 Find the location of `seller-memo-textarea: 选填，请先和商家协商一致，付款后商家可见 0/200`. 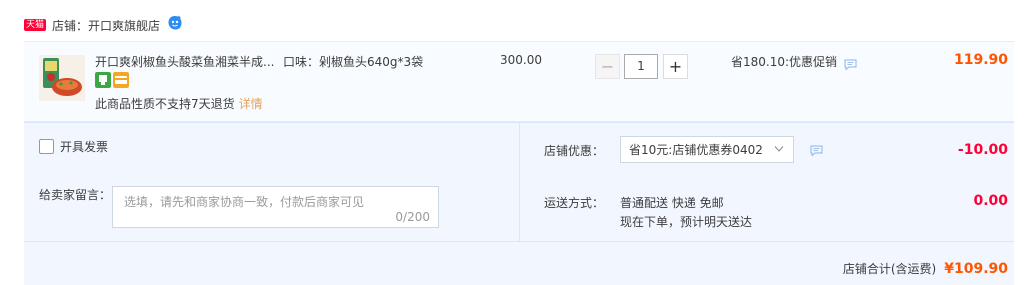

seller-memo-textarea: 选填，请先和商家协商一致，付款后商家可见 0/200 is located at coordinates (275, 207).